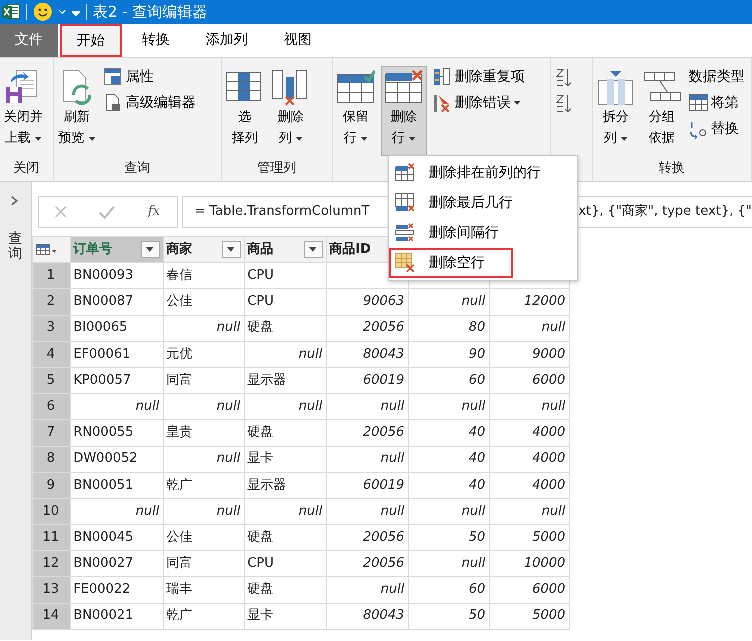 This screenshot has width=752, height=641. What do you see at coordinates (616, 111) in the screenshot?
I see `ribbon-button: 拆分 列` at bounding box center [616, 111].